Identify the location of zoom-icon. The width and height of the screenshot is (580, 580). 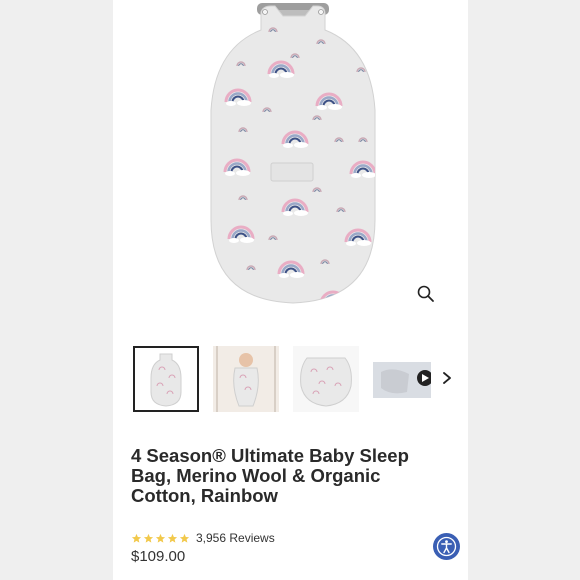
(426, 294).